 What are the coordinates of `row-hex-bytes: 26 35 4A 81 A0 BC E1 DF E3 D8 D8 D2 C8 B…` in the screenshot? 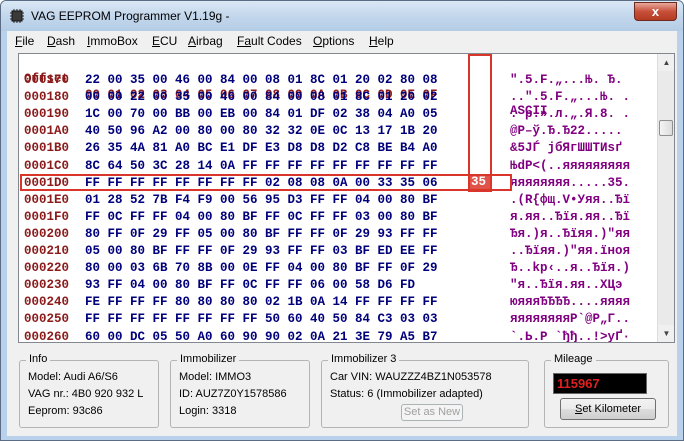 It's located at (261, 148).